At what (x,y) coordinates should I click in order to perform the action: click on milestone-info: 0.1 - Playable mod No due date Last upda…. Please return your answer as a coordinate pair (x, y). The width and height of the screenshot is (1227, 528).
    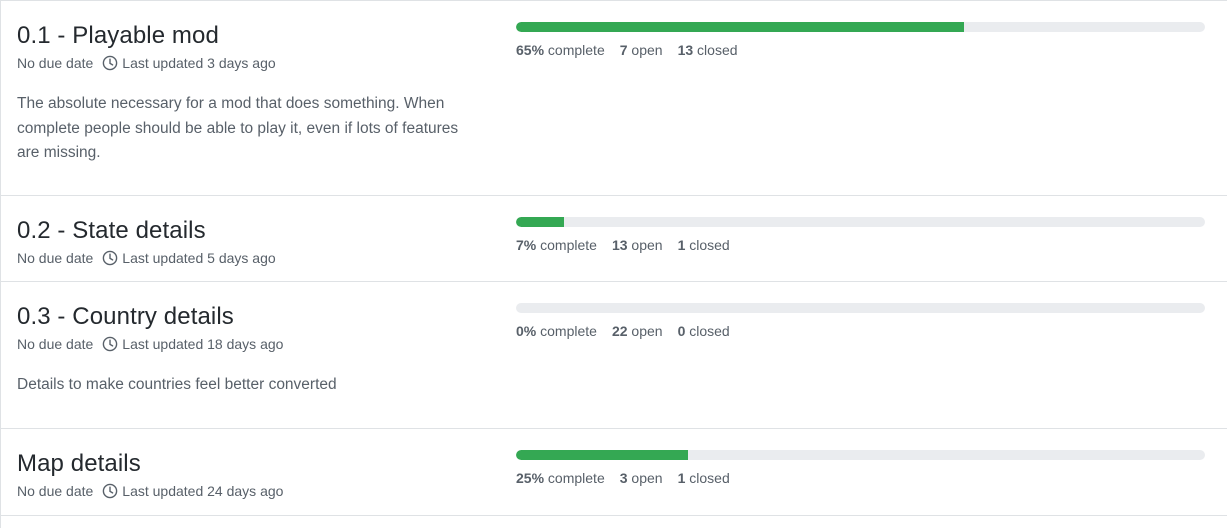
    Looking at the image, I should click on (252, 108).